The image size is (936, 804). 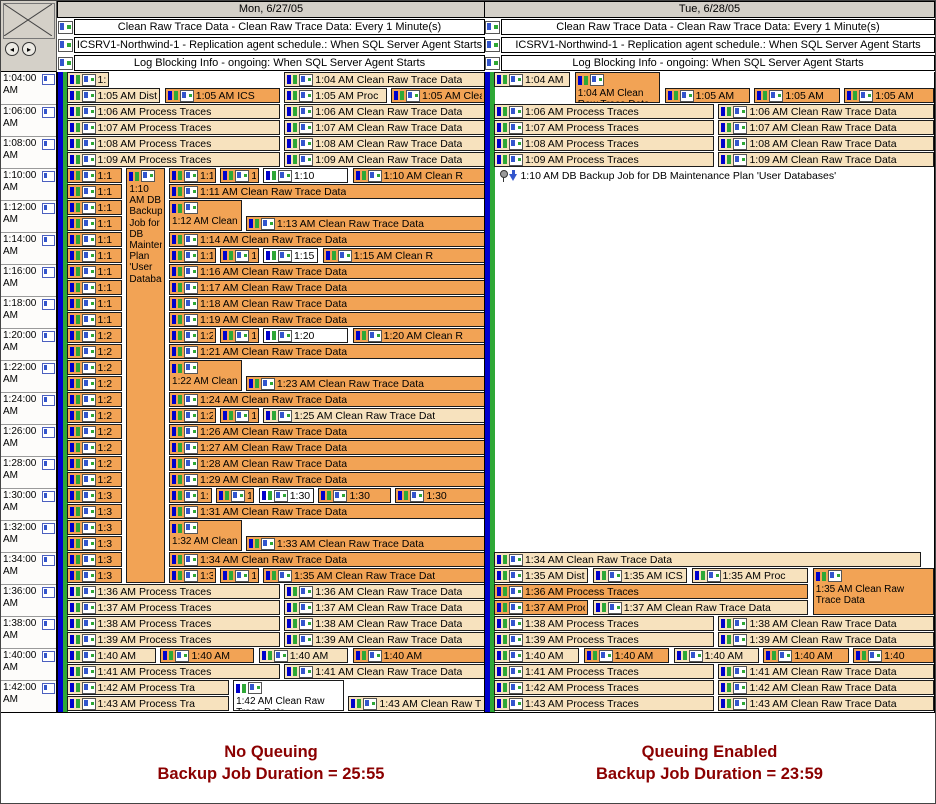 What do you see at coordinates (173, 607) in the screenshot?
I see `event: 1:37 AM Process Traces` at bounding box center [173, 607].